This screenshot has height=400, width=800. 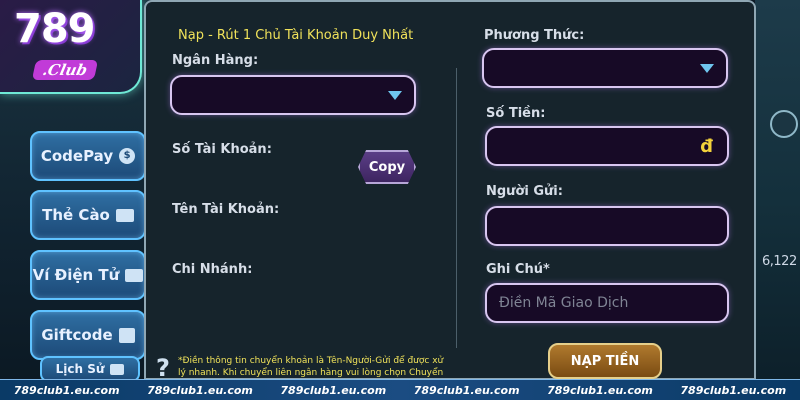 I want to click on note-label: Ghi Chú*, so click(x=518, y=269).